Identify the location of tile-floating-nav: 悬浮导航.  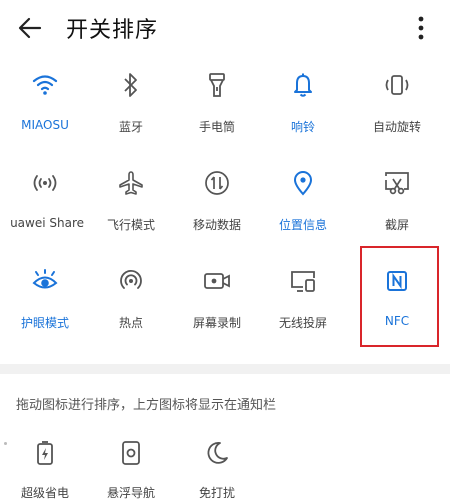
(131, 466).